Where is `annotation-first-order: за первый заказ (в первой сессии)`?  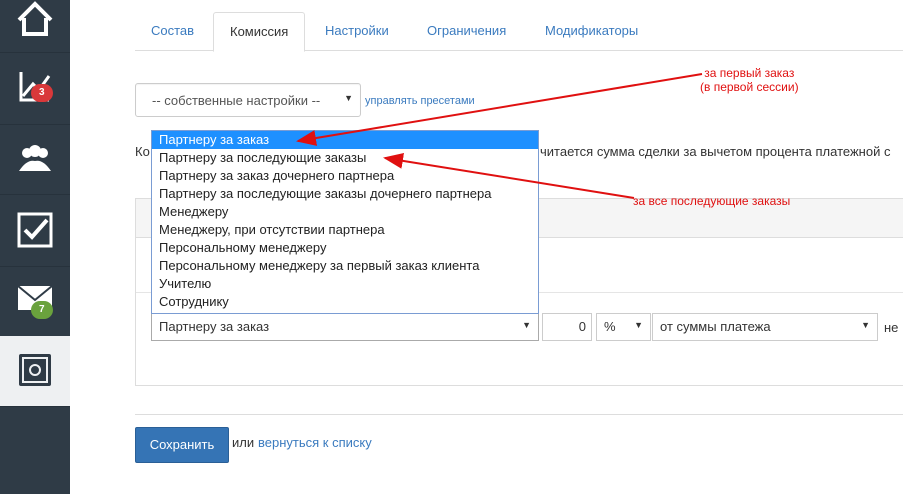
annotation-first-order: за первый заказ (в первой сессии) is located at coordinates (749, 80).